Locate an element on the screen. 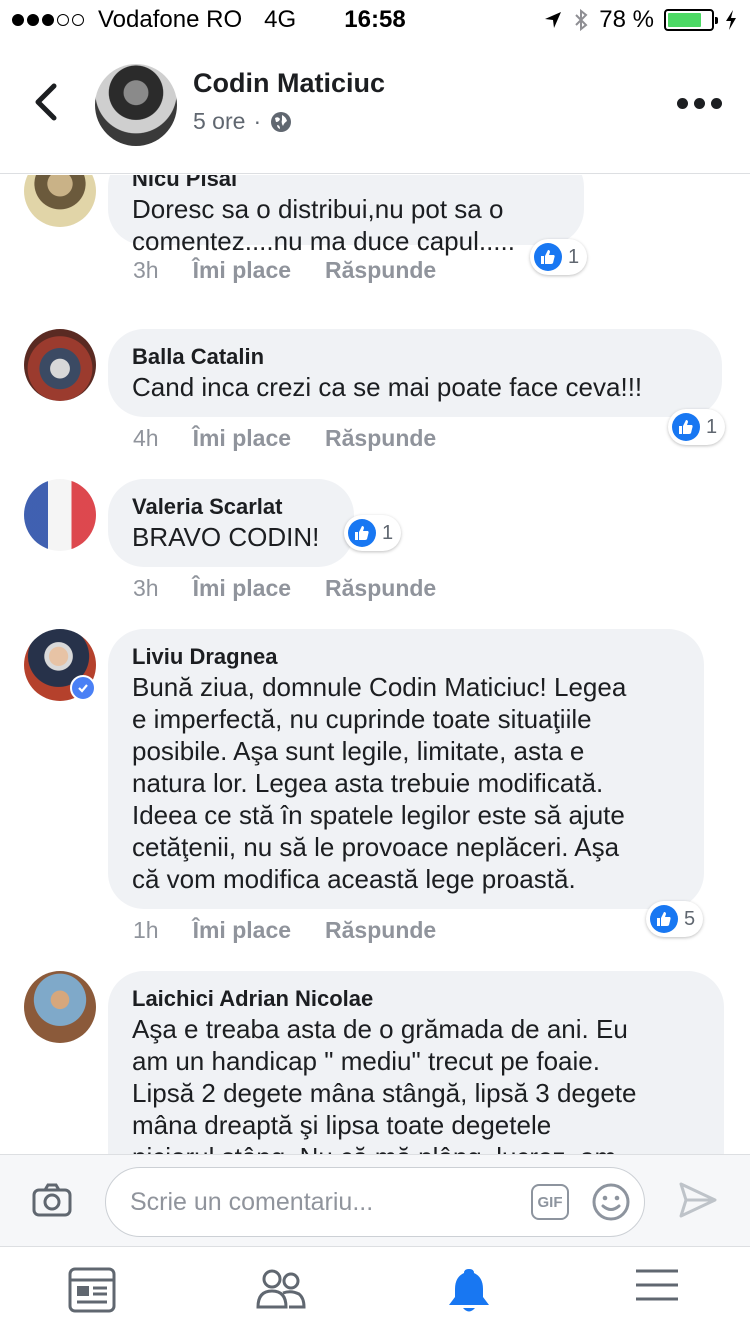 Image resolution: width=750 pixels, height=1334 pixels. comment-actions: 4h Îmi place Răspunde is located at coordinates (284, 438).